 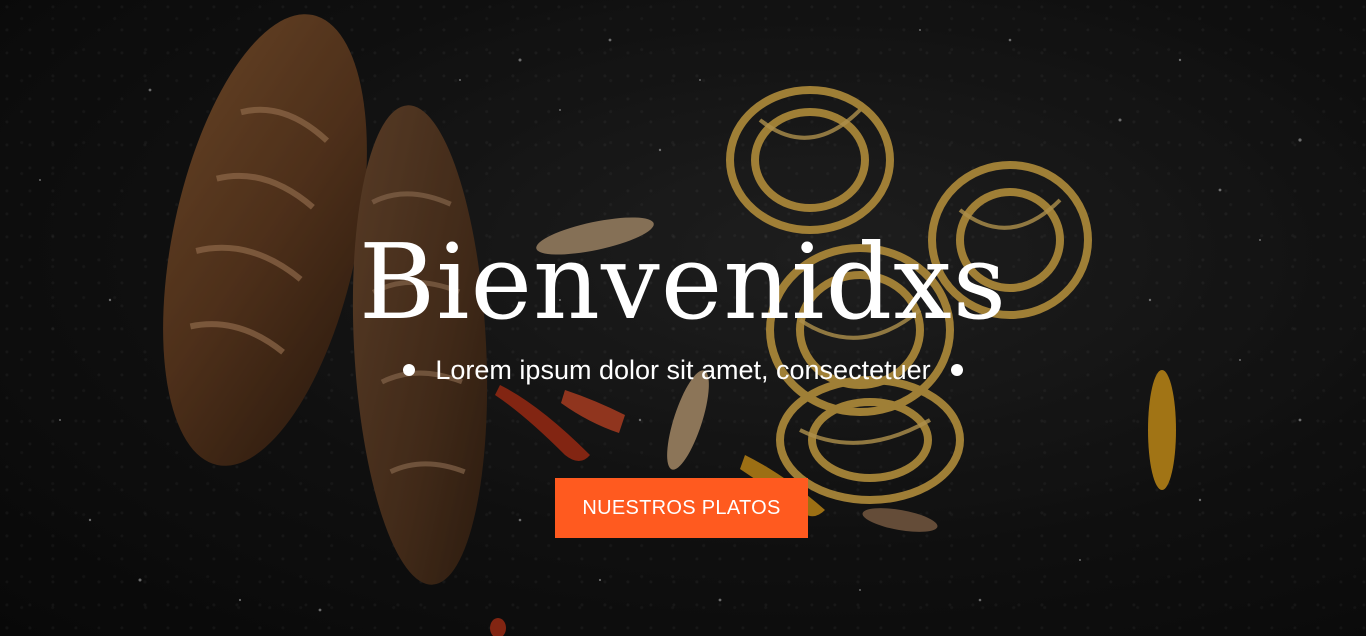 What do you see at coordinates (409, 370) in the screenshot?
I see `bullet-dot-left-icon` at bounding box center [409, 370].